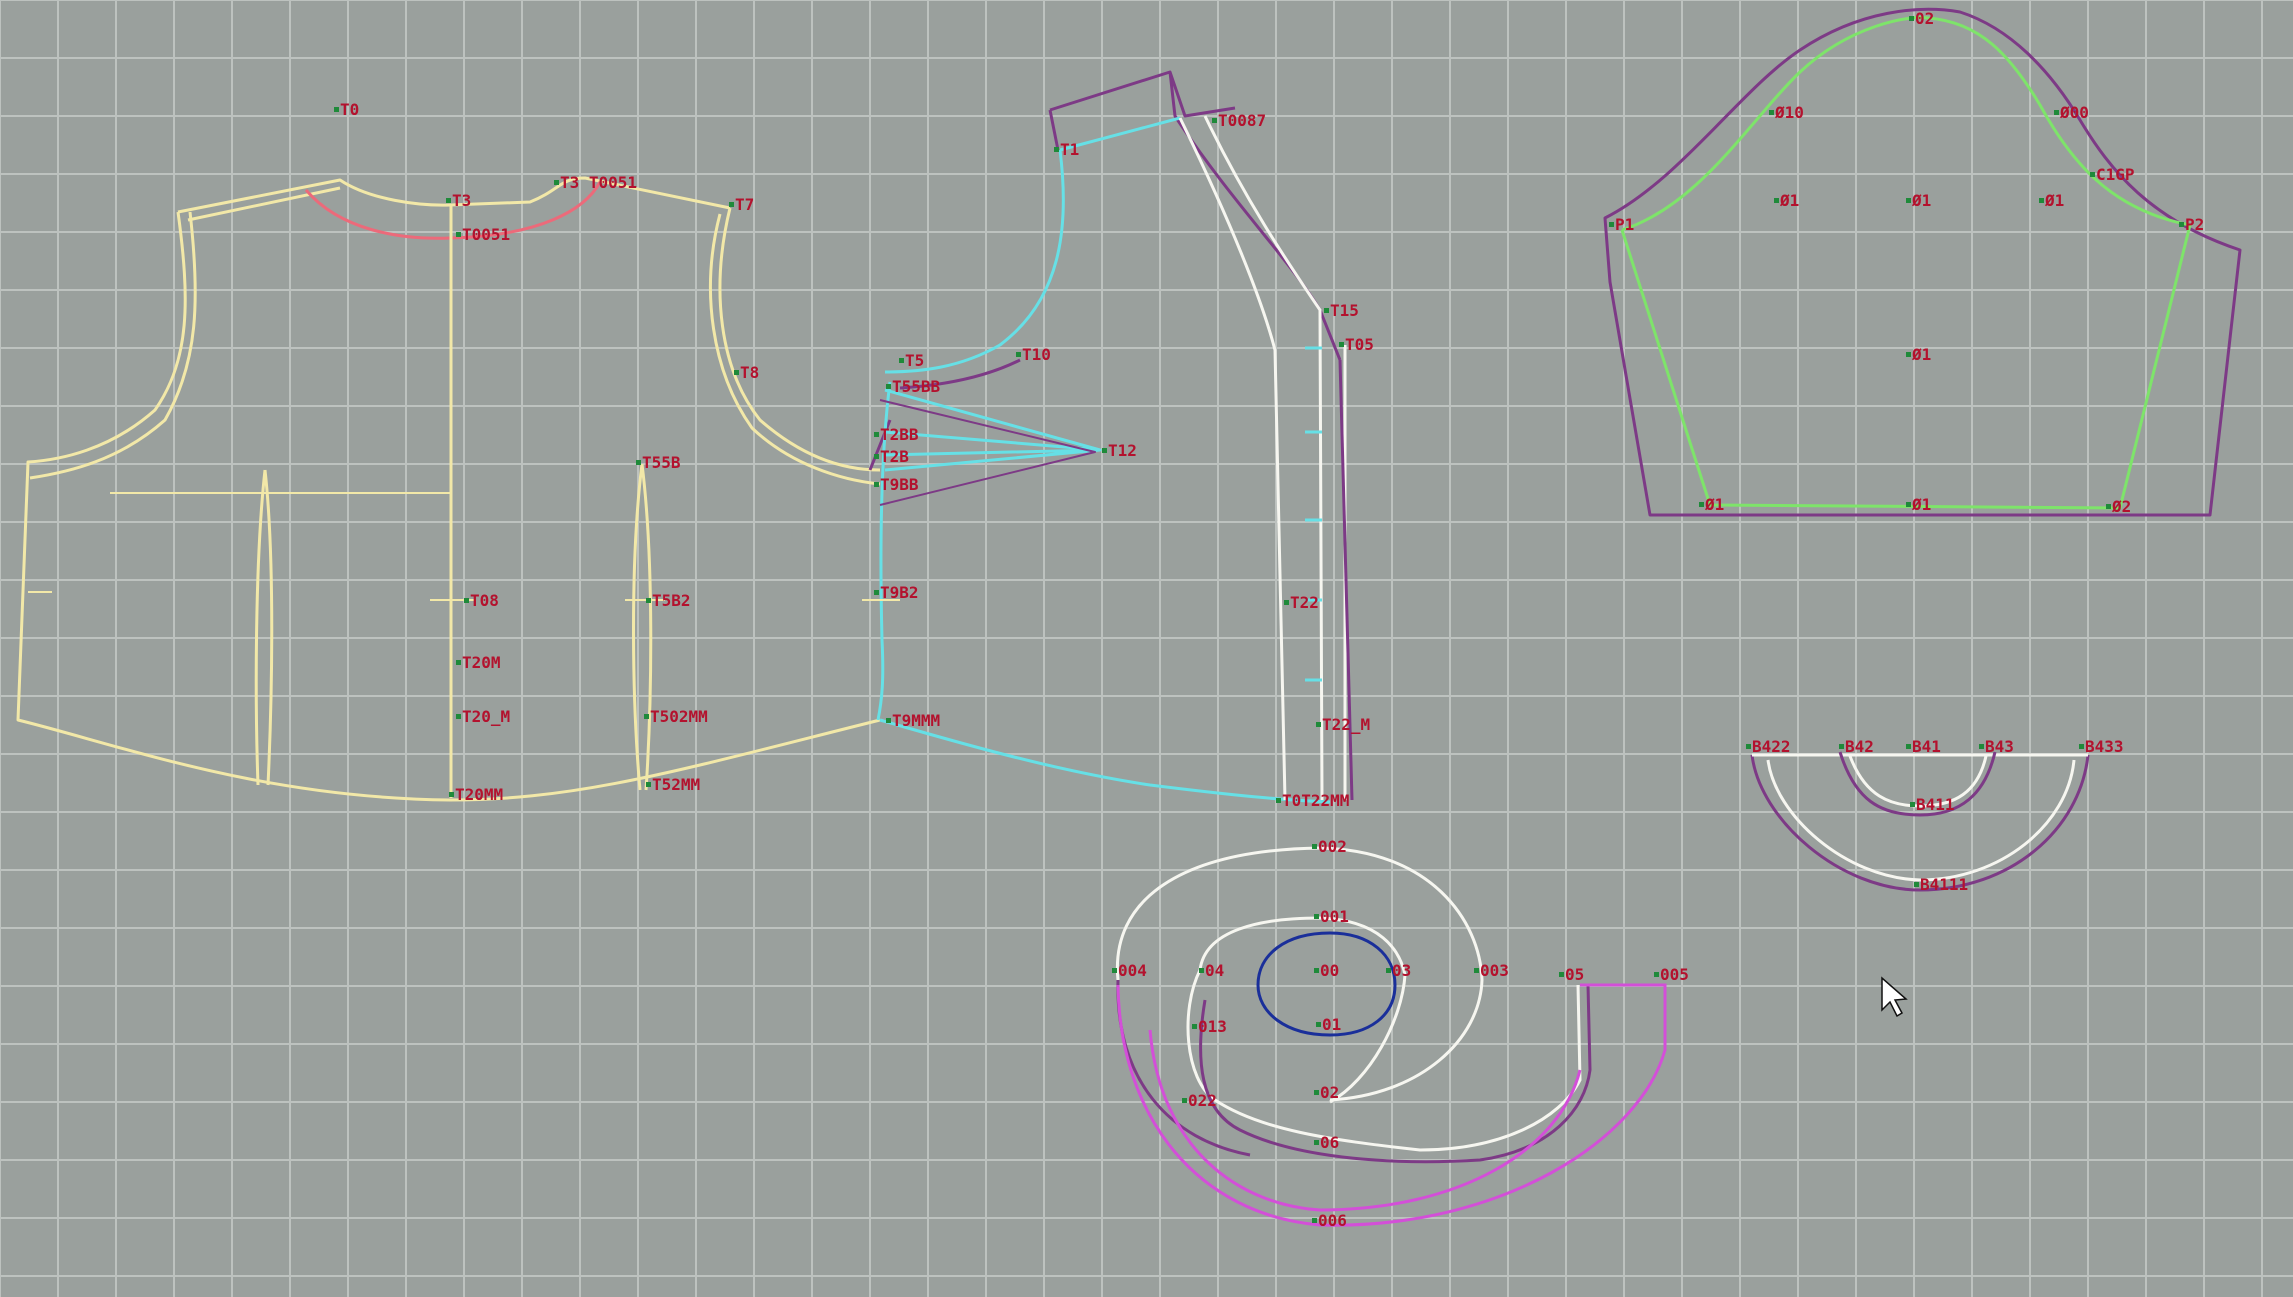 The image size is (2293, 1297). Describe the element at coordinates (894, 456) in the screenshot. I see `point-label-t2b: T2B` at that location.